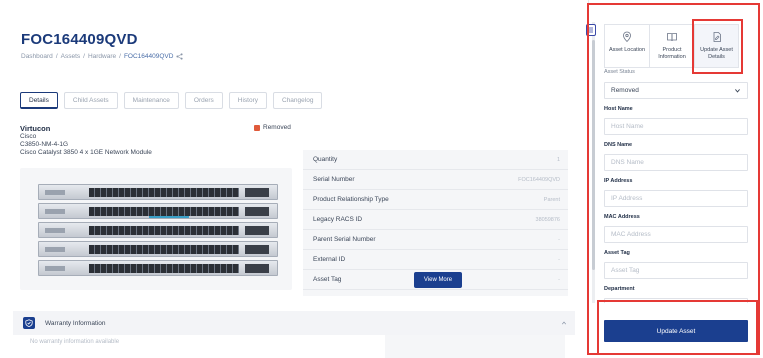 The height and width of the screenshot is (358, 763). I want to click on table-row: Parent Serial Number -, so click(435, 240).